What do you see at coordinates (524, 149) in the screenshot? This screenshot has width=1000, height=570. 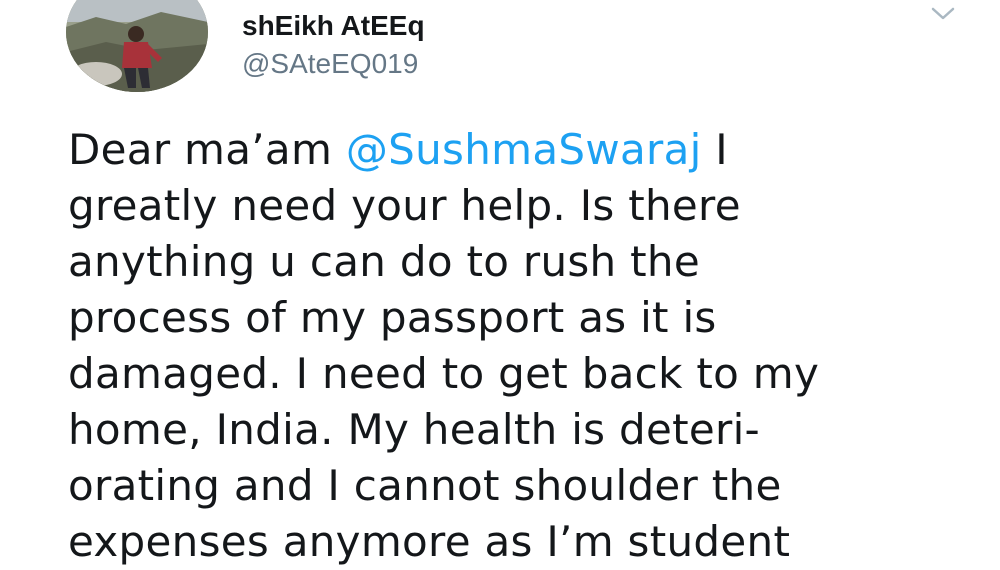 I see `mention-link: @SushmaSwaraj` at bounding box center [524, 149].